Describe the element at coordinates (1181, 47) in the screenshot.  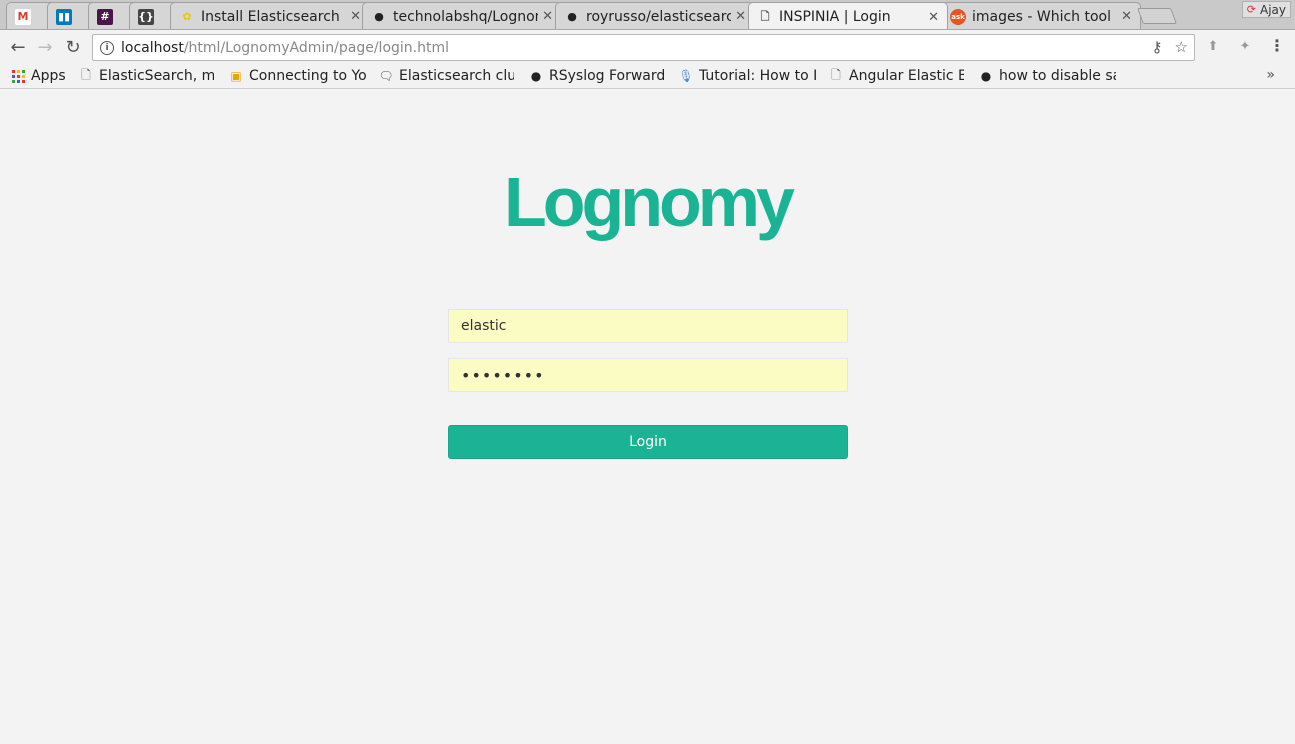
I see `bookmark-star-icon: ☆` at that location.